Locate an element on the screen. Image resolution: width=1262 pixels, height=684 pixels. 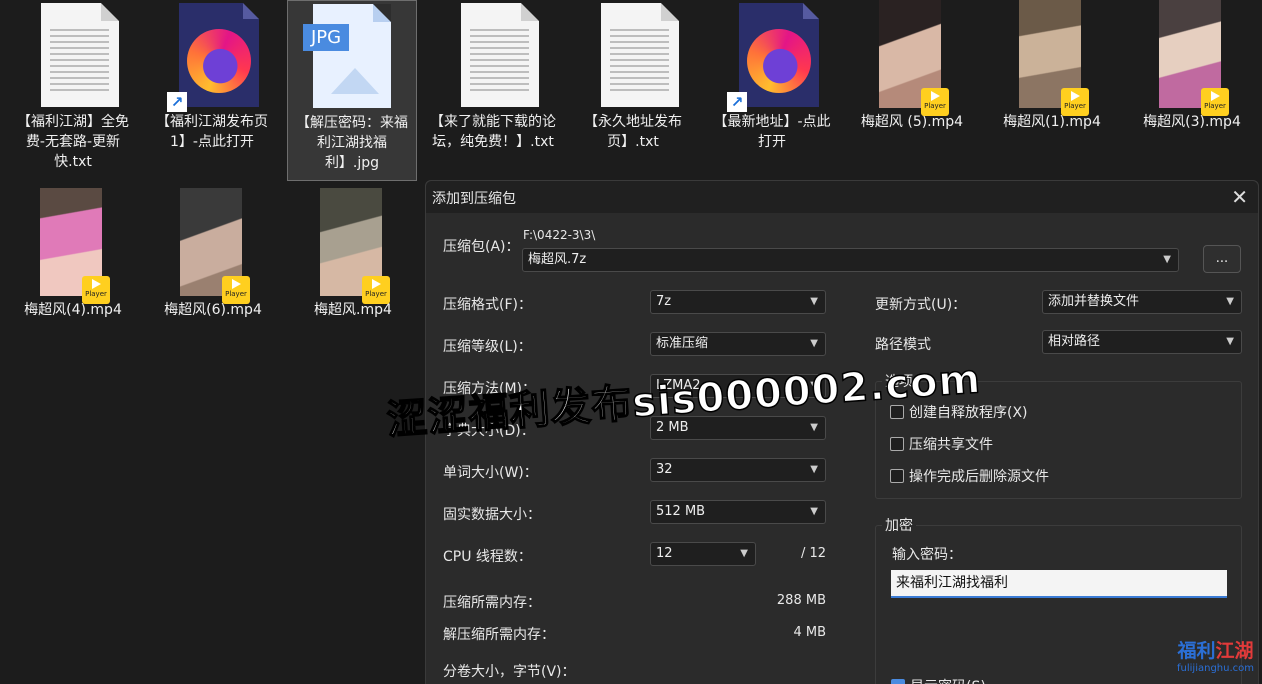
mem-comp-label: 压缩所需内存： is located at coordinates (492, 603).